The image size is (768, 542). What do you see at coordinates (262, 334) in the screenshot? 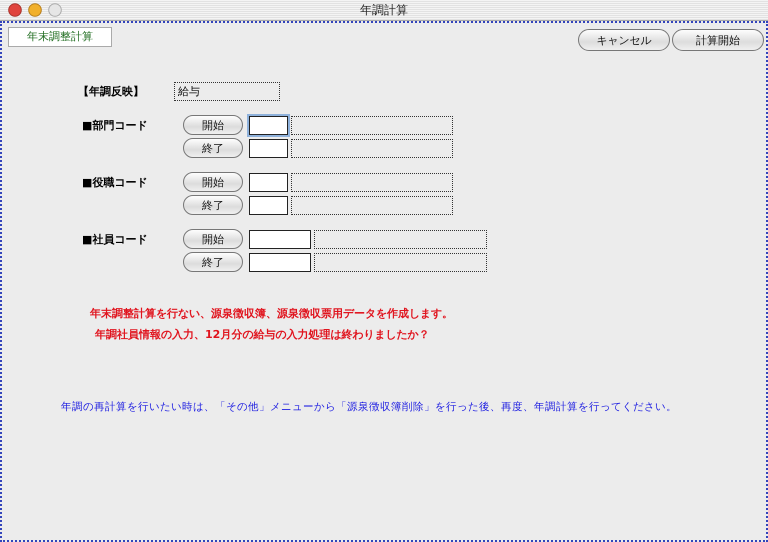
I see `notice-text: 年調社員情報の入力、12月分の給与の入力処理は終わりましたか？` at bounding box center [262, 334].